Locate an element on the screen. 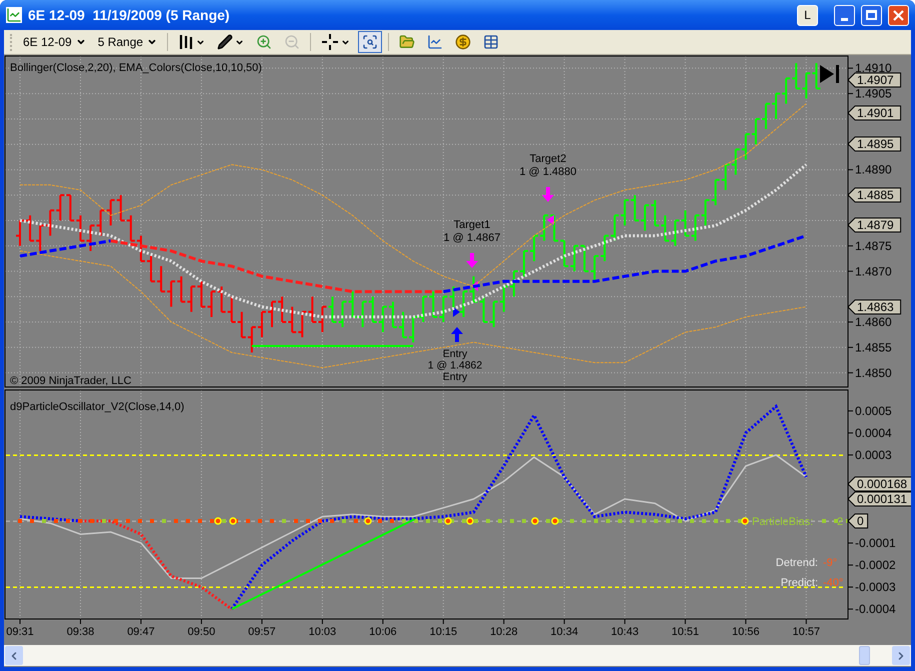  legend-label: Detrend: is located at coordinates (797, 563).